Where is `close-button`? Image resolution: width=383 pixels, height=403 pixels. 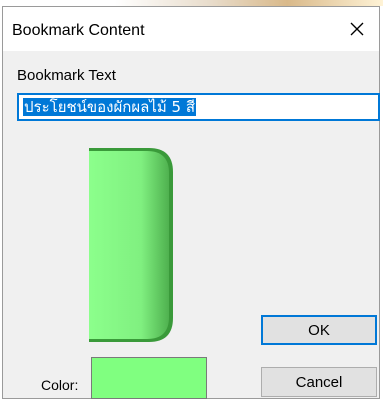
close-button is located at coordinates (357, 29).